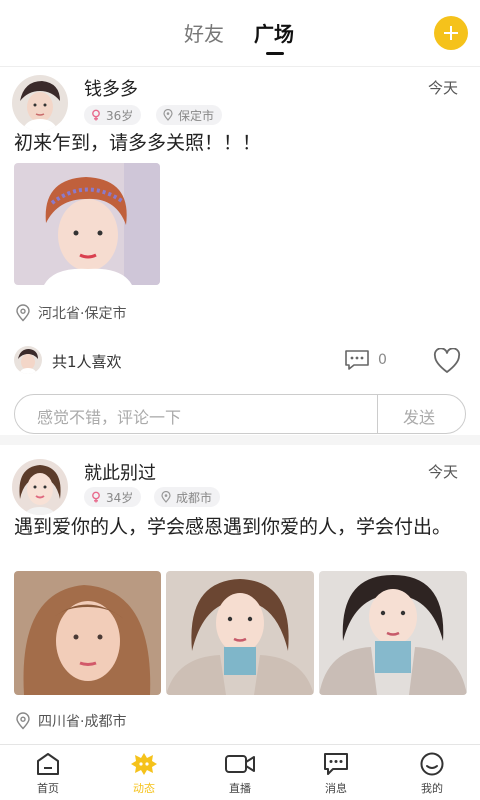  I want to click on nav-live-label: 直播, so click(240, 788).